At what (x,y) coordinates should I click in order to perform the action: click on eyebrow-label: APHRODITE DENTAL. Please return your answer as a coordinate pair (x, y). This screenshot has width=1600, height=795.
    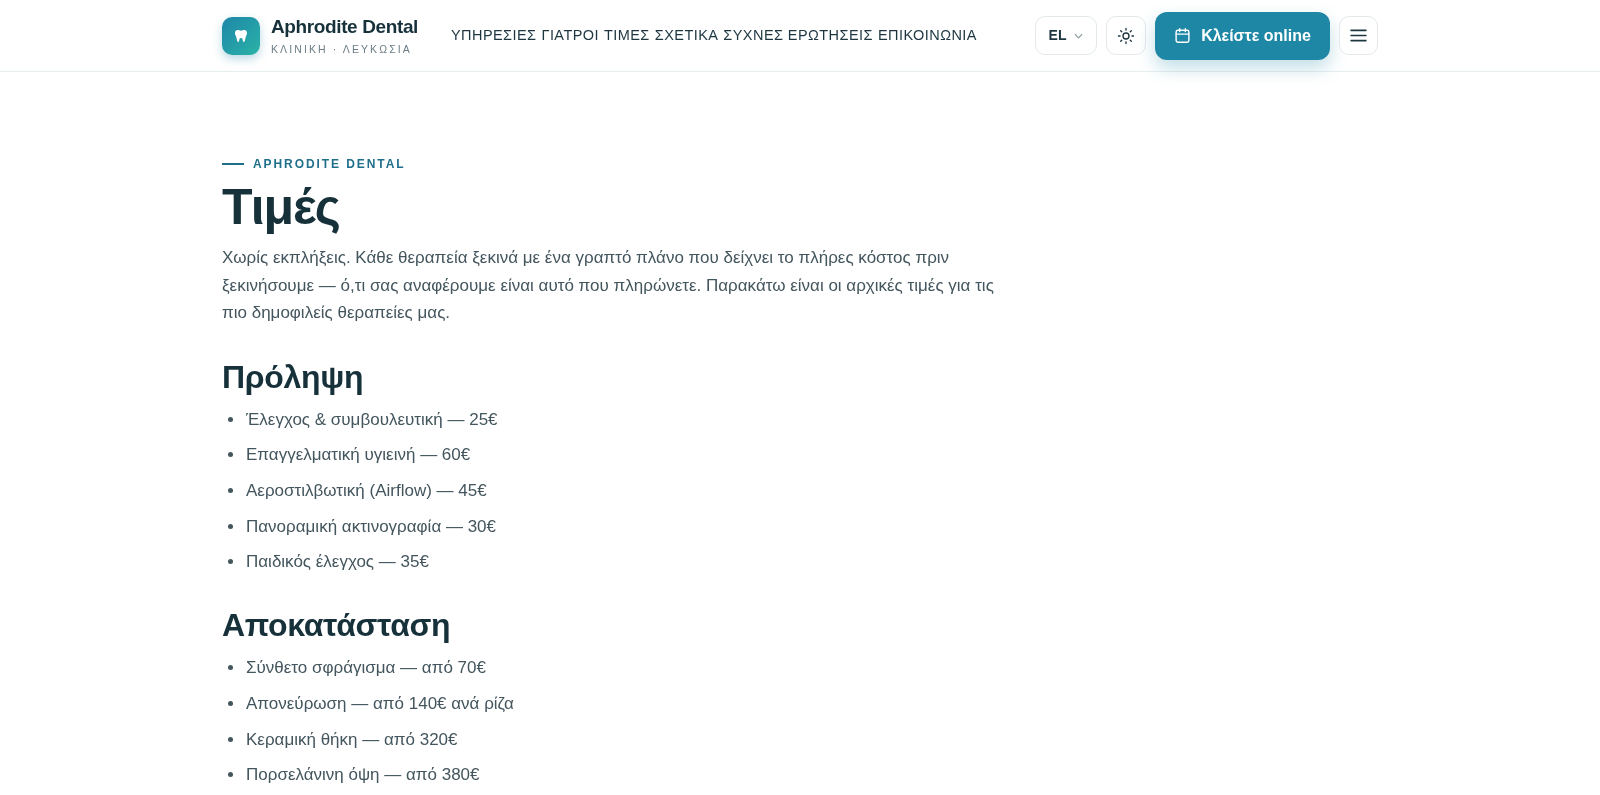
    Looking at the image, I should click on (329, 164).